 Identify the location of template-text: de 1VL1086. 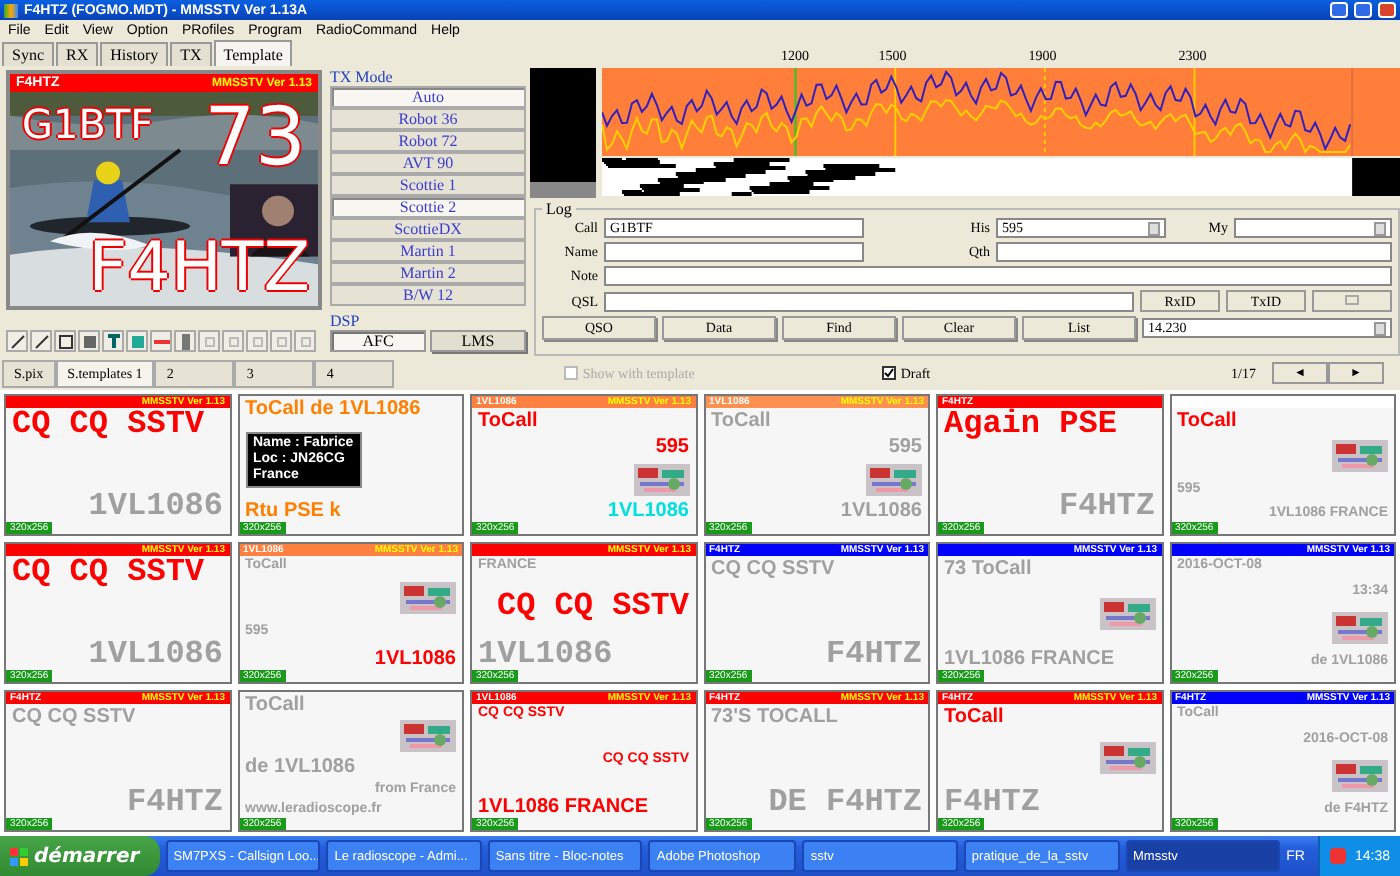
(300, 767).